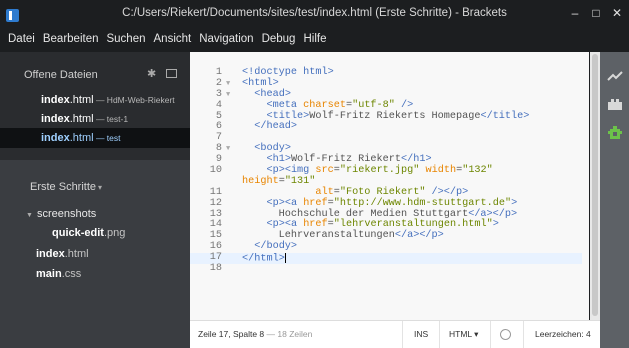  What do you see at coordinates (21, 41) in the screenshot?
I see `menu-datei: Datei` at bounding box center [21, 41].